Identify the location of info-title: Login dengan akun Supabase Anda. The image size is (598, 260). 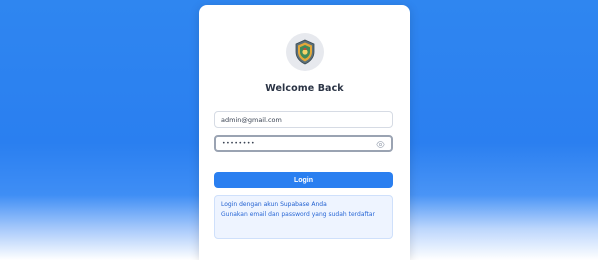
(274, 204).